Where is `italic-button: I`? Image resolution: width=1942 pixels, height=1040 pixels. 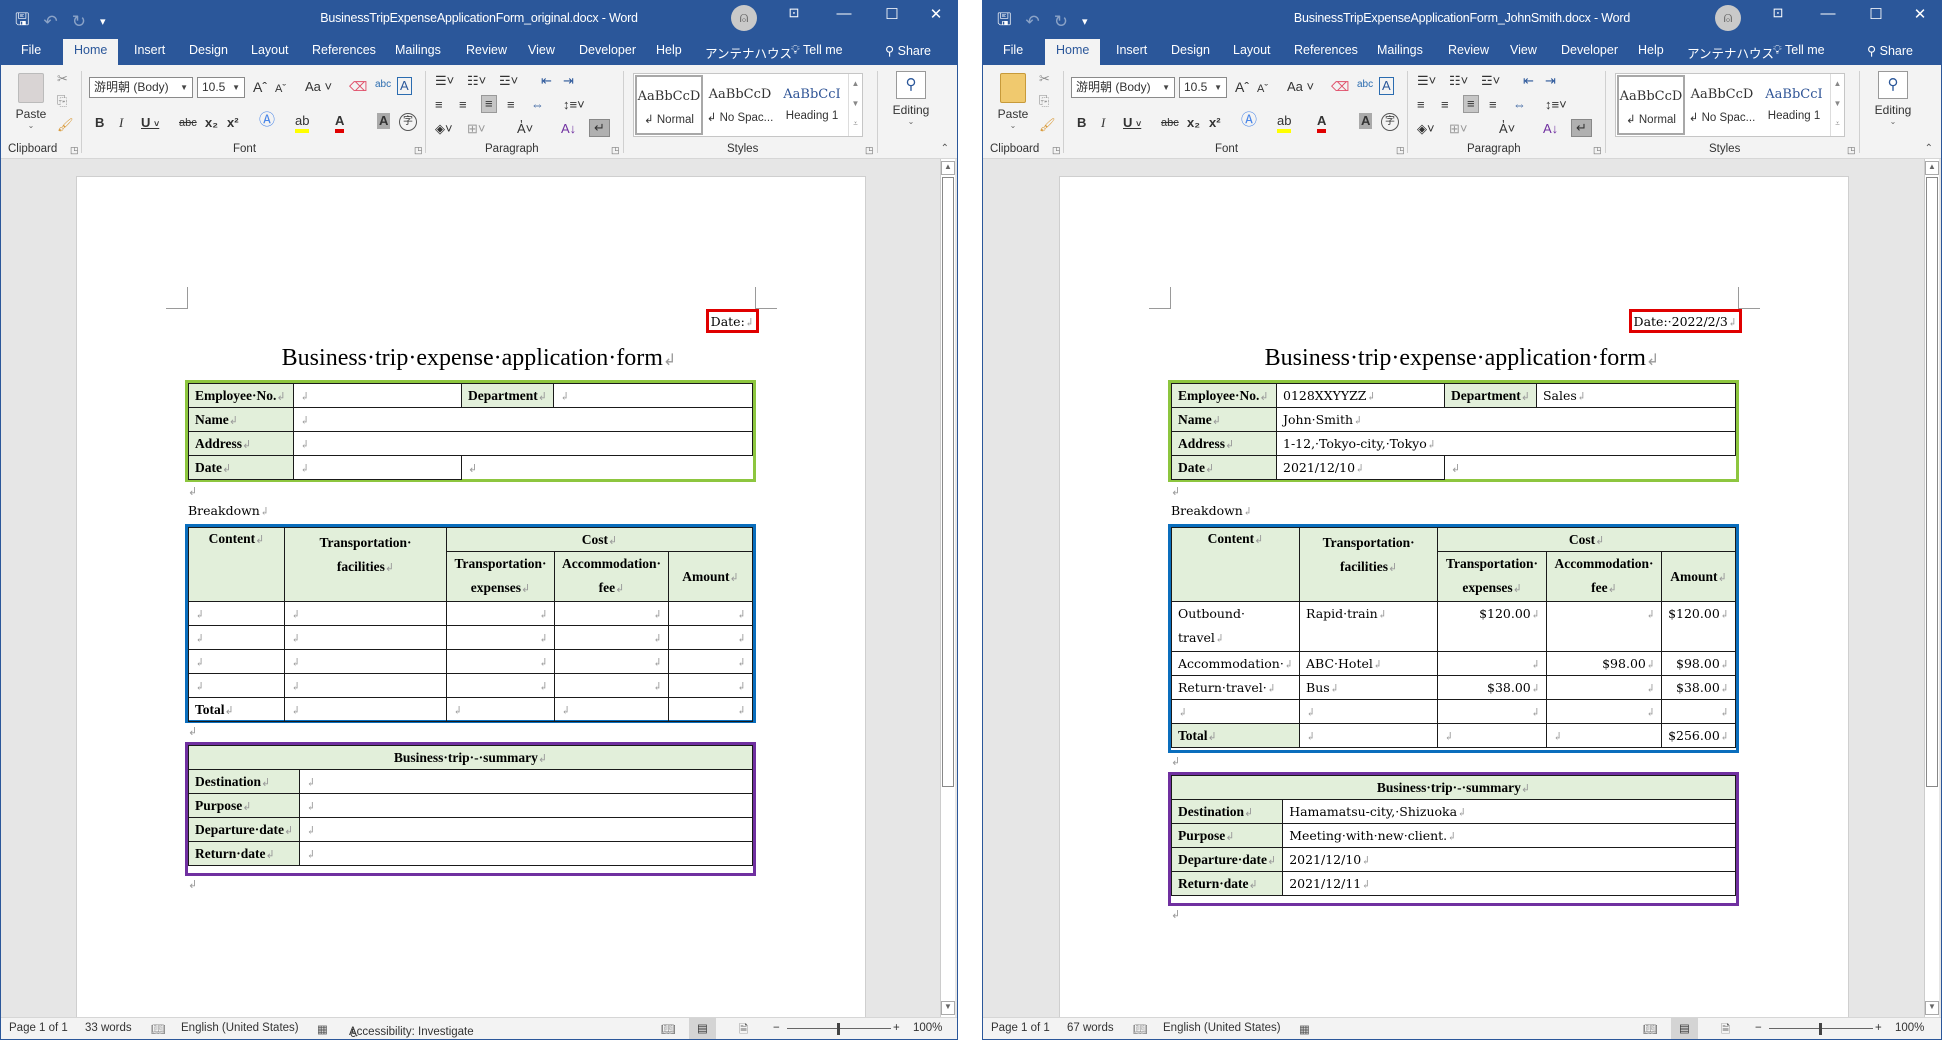 italic-button: I is located at coordinates (121, 123).